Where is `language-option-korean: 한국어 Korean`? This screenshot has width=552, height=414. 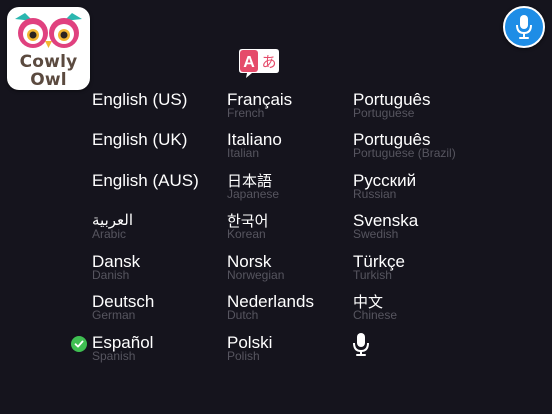
language-option-korean: 한국어 Korean is located at coordinates (297, 230).